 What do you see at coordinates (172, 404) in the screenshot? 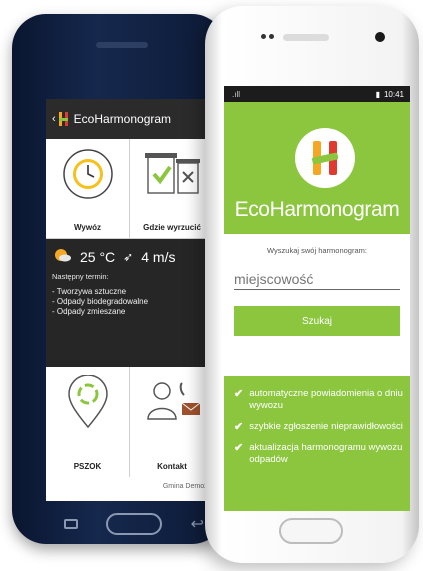
I see `contact-person-icon` at bounding box center [172, 404].